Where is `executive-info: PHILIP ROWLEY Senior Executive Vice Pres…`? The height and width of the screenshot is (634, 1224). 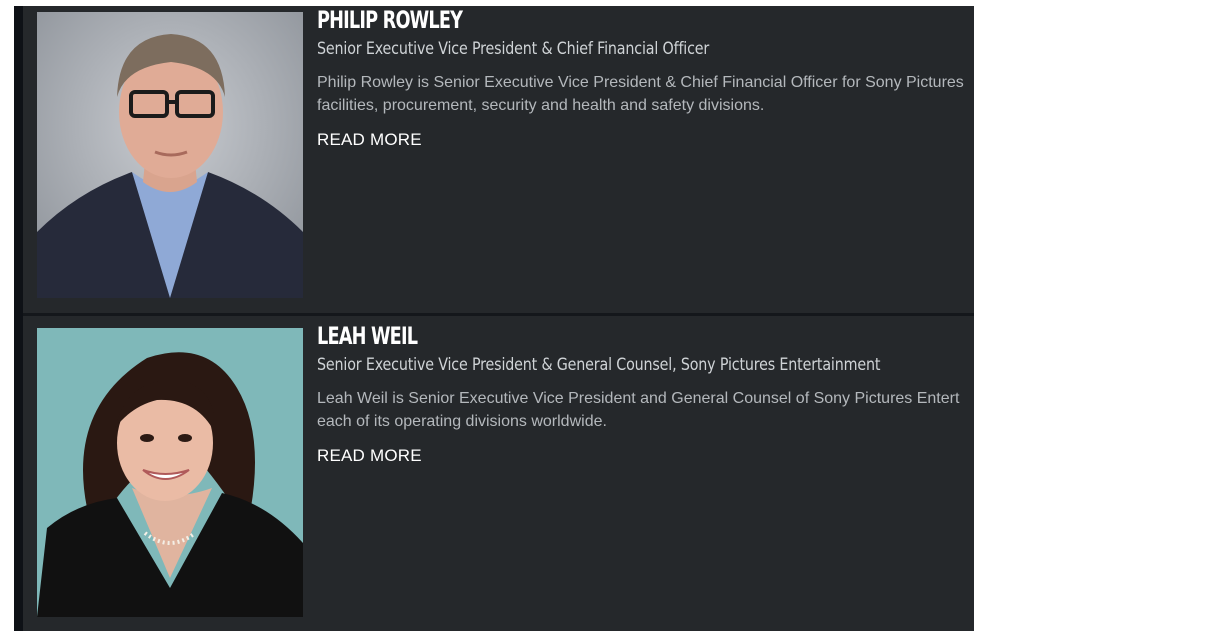 executive-info: PHILIP ROWLEY Senior Executive Vice Pres… is located at coordinates (645, 78).